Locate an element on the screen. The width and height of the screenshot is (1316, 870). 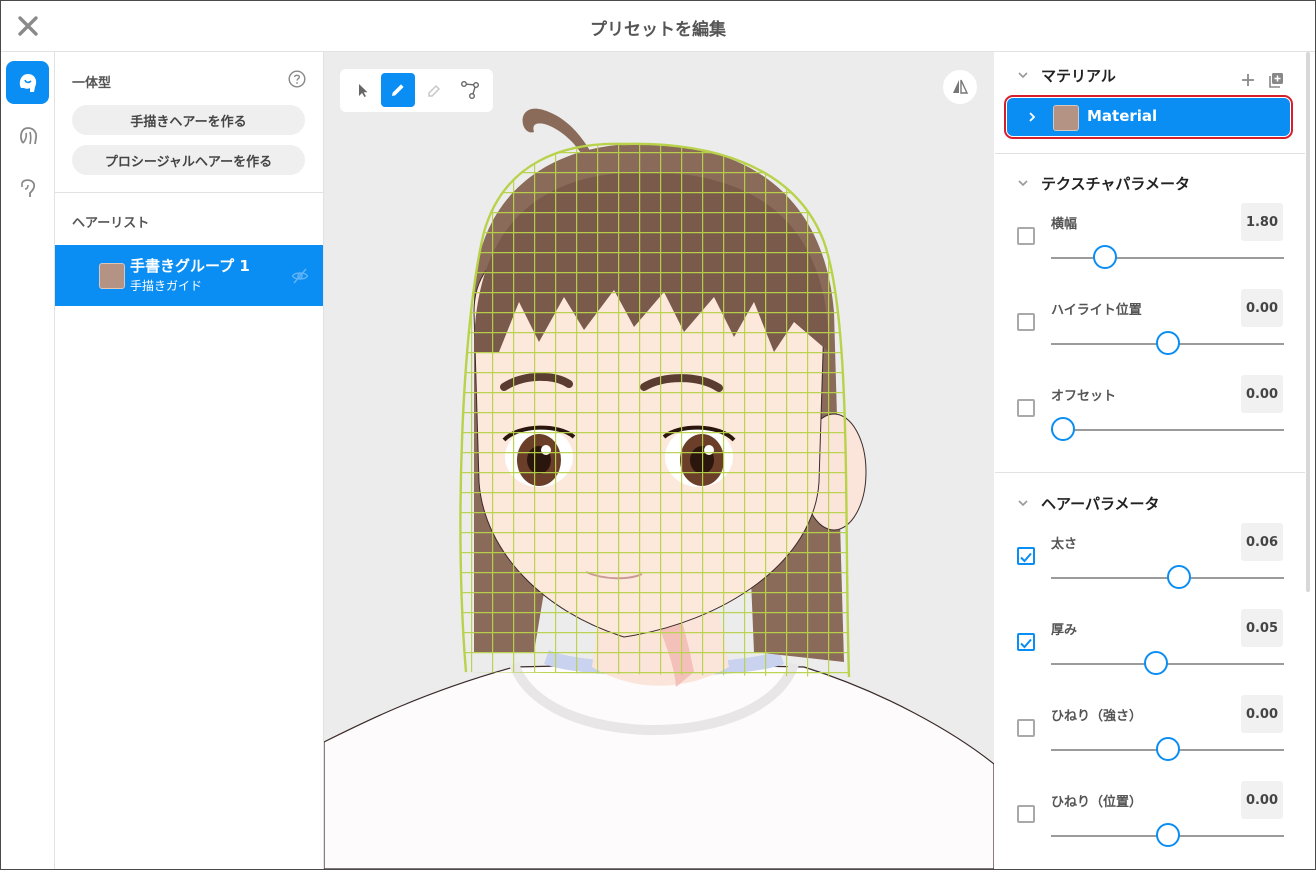
param-depth: 厚み 0.05 is located at coordinates (1150, 657).